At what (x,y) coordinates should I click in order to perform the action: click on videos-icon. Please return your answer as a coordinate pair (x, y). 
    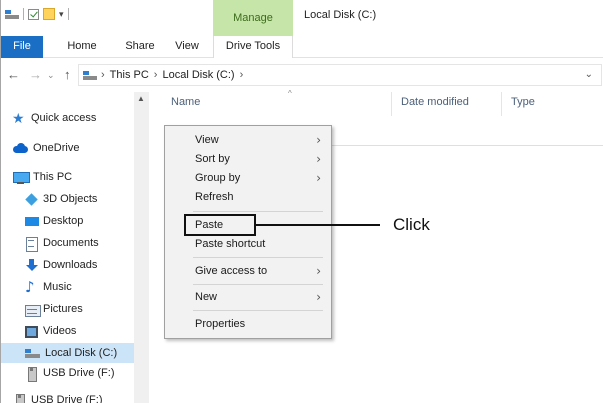
    Looking at the image, I should click on (31, 331).